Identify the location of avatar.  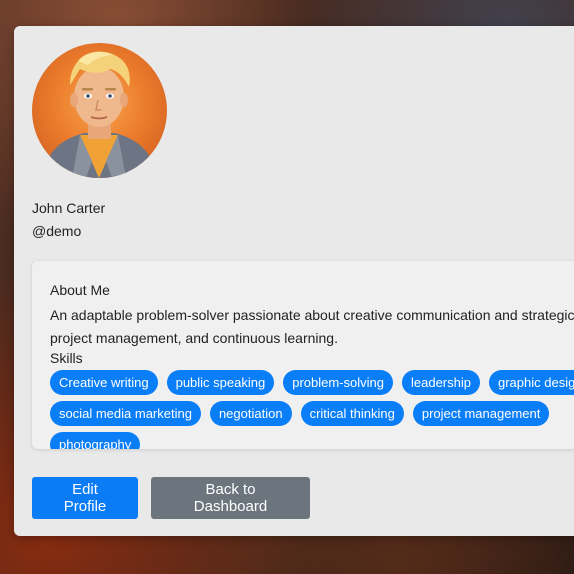
(99, 110).